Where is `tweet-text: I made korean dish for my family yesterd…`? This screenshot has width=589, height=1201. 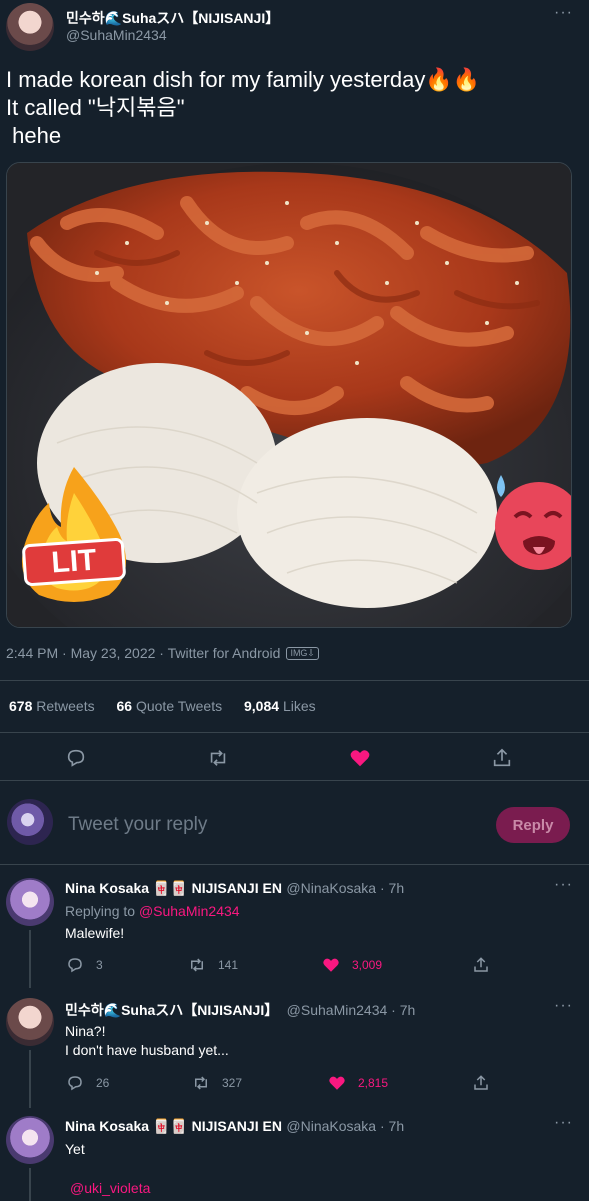 tweet-text: I made korean dish for my family yesterd… is located at coordinates (243, 108).